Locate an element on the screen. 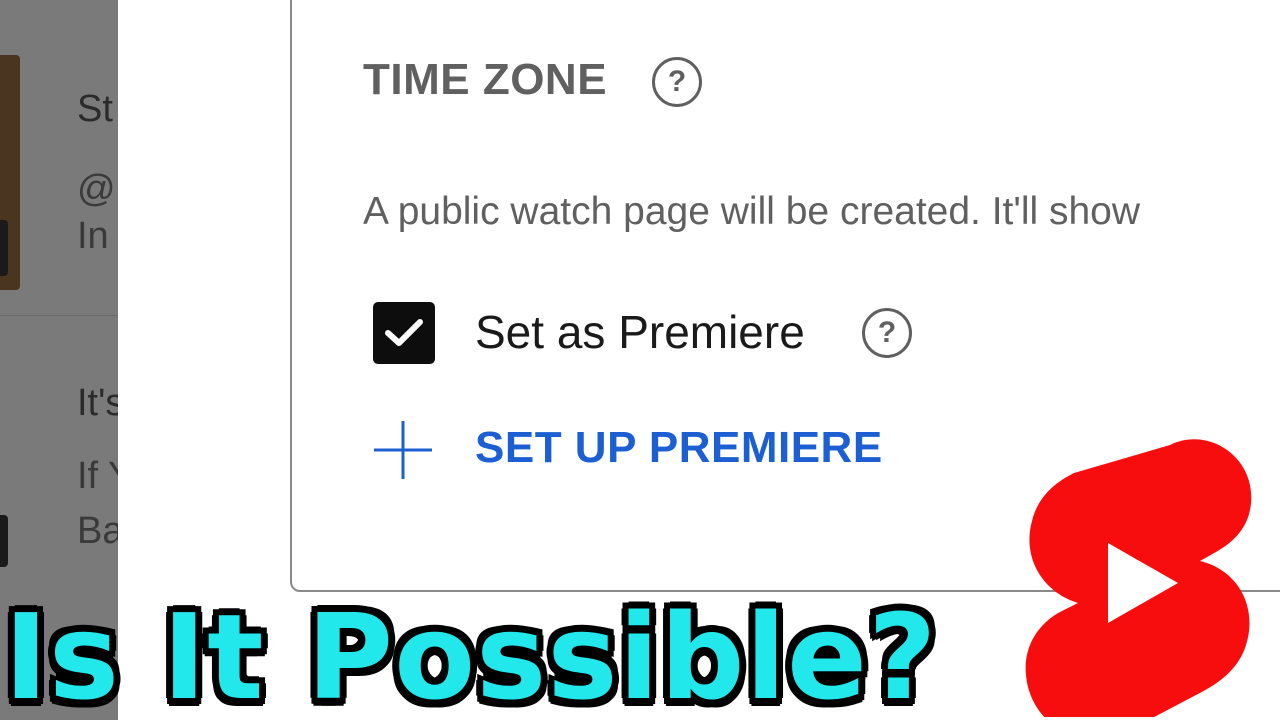 The image size is (1280, 726). list-item-line: If Y is located at coordinates (97, 476).